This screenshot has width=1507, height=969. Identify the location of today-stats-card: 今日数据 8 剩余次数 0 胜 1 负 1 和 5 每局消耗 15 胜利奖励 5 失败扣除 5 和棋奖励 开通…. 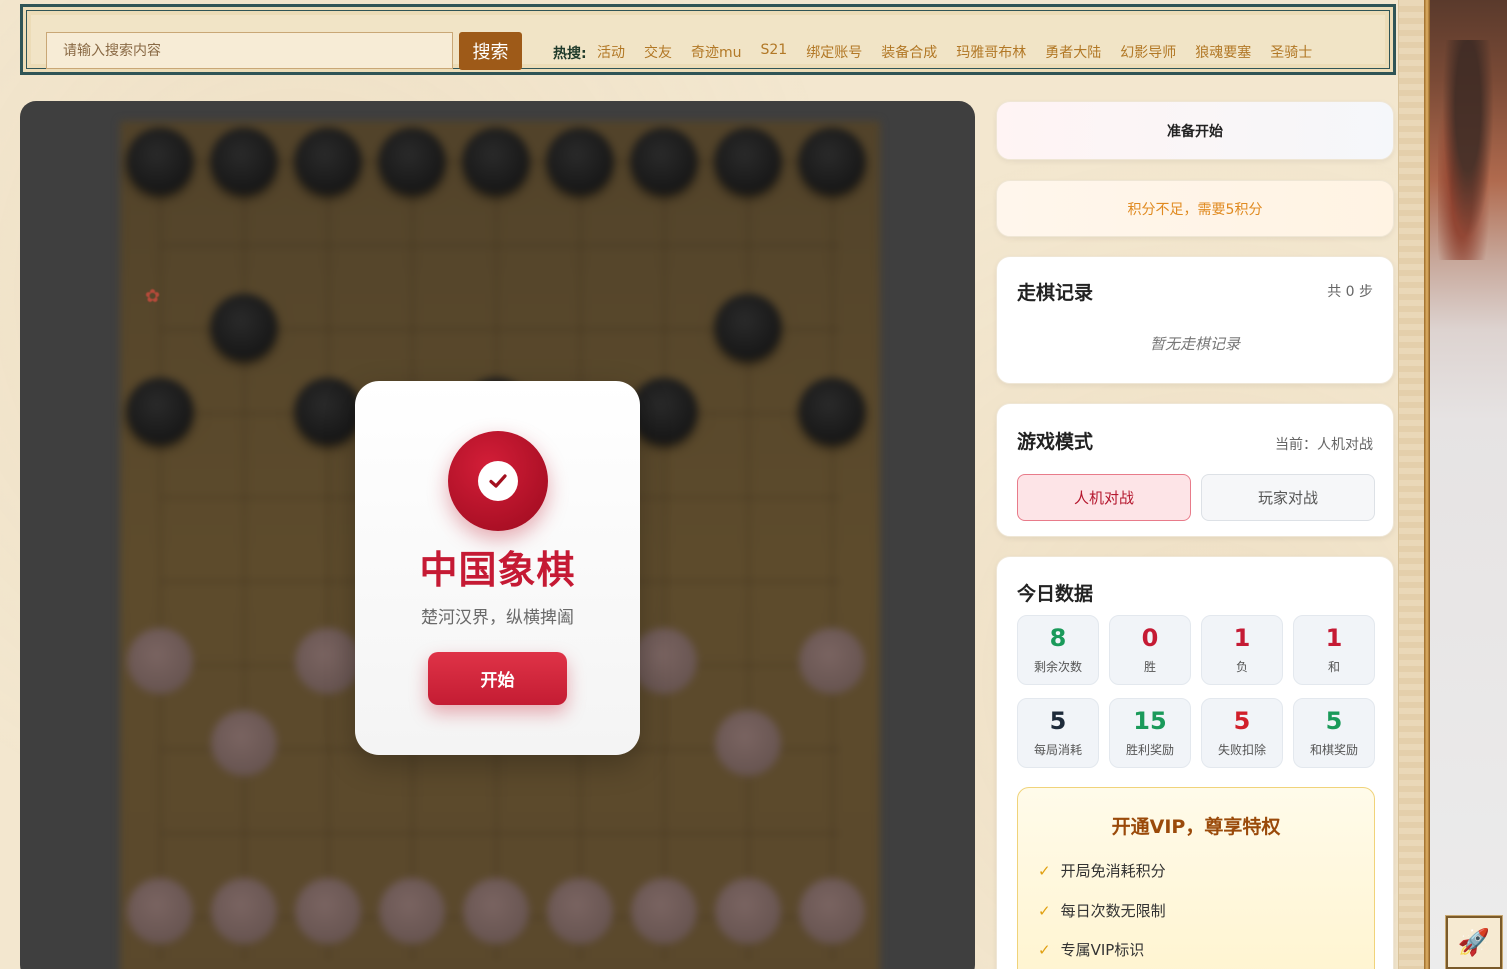
(1195, 762).